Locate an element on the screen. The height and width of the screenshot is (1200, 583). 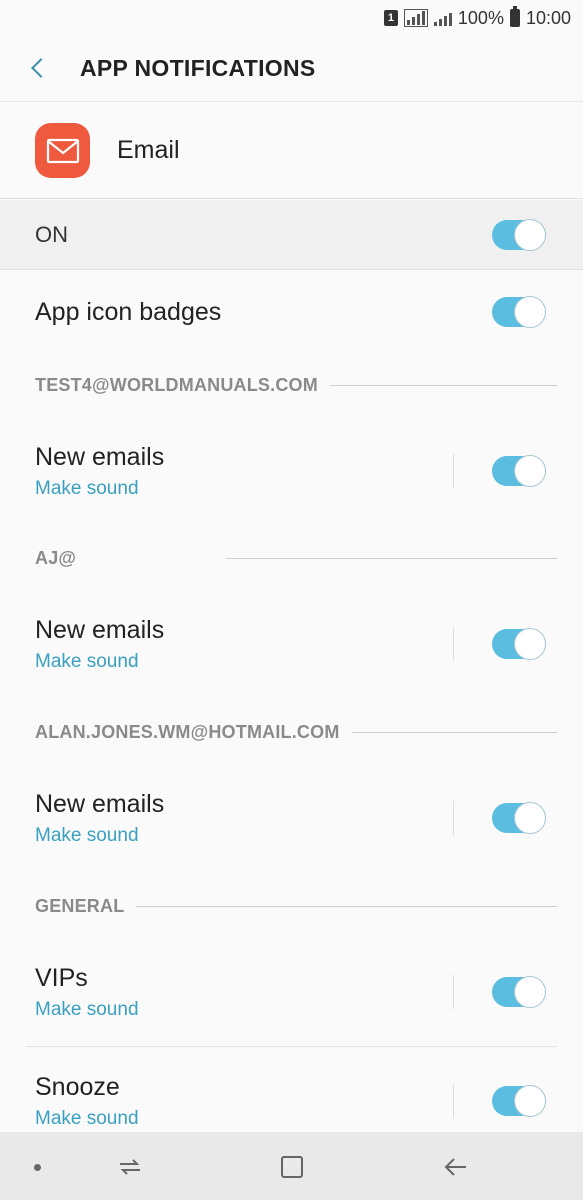
app-bar: APP NOTIFICATIONS is located at coordinates (291, 69).